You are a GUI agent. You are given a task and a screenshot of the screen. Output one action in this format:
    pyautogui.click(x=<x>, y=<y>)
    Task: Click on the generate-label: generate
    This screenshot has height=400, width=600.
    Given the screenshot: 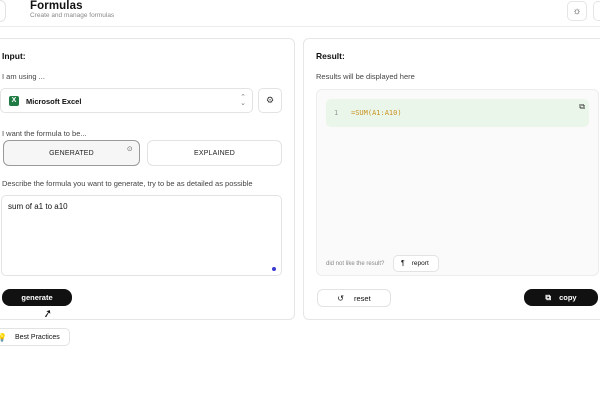 What is the action you would take?
    pyautogui.click(x=37, y=297)
    